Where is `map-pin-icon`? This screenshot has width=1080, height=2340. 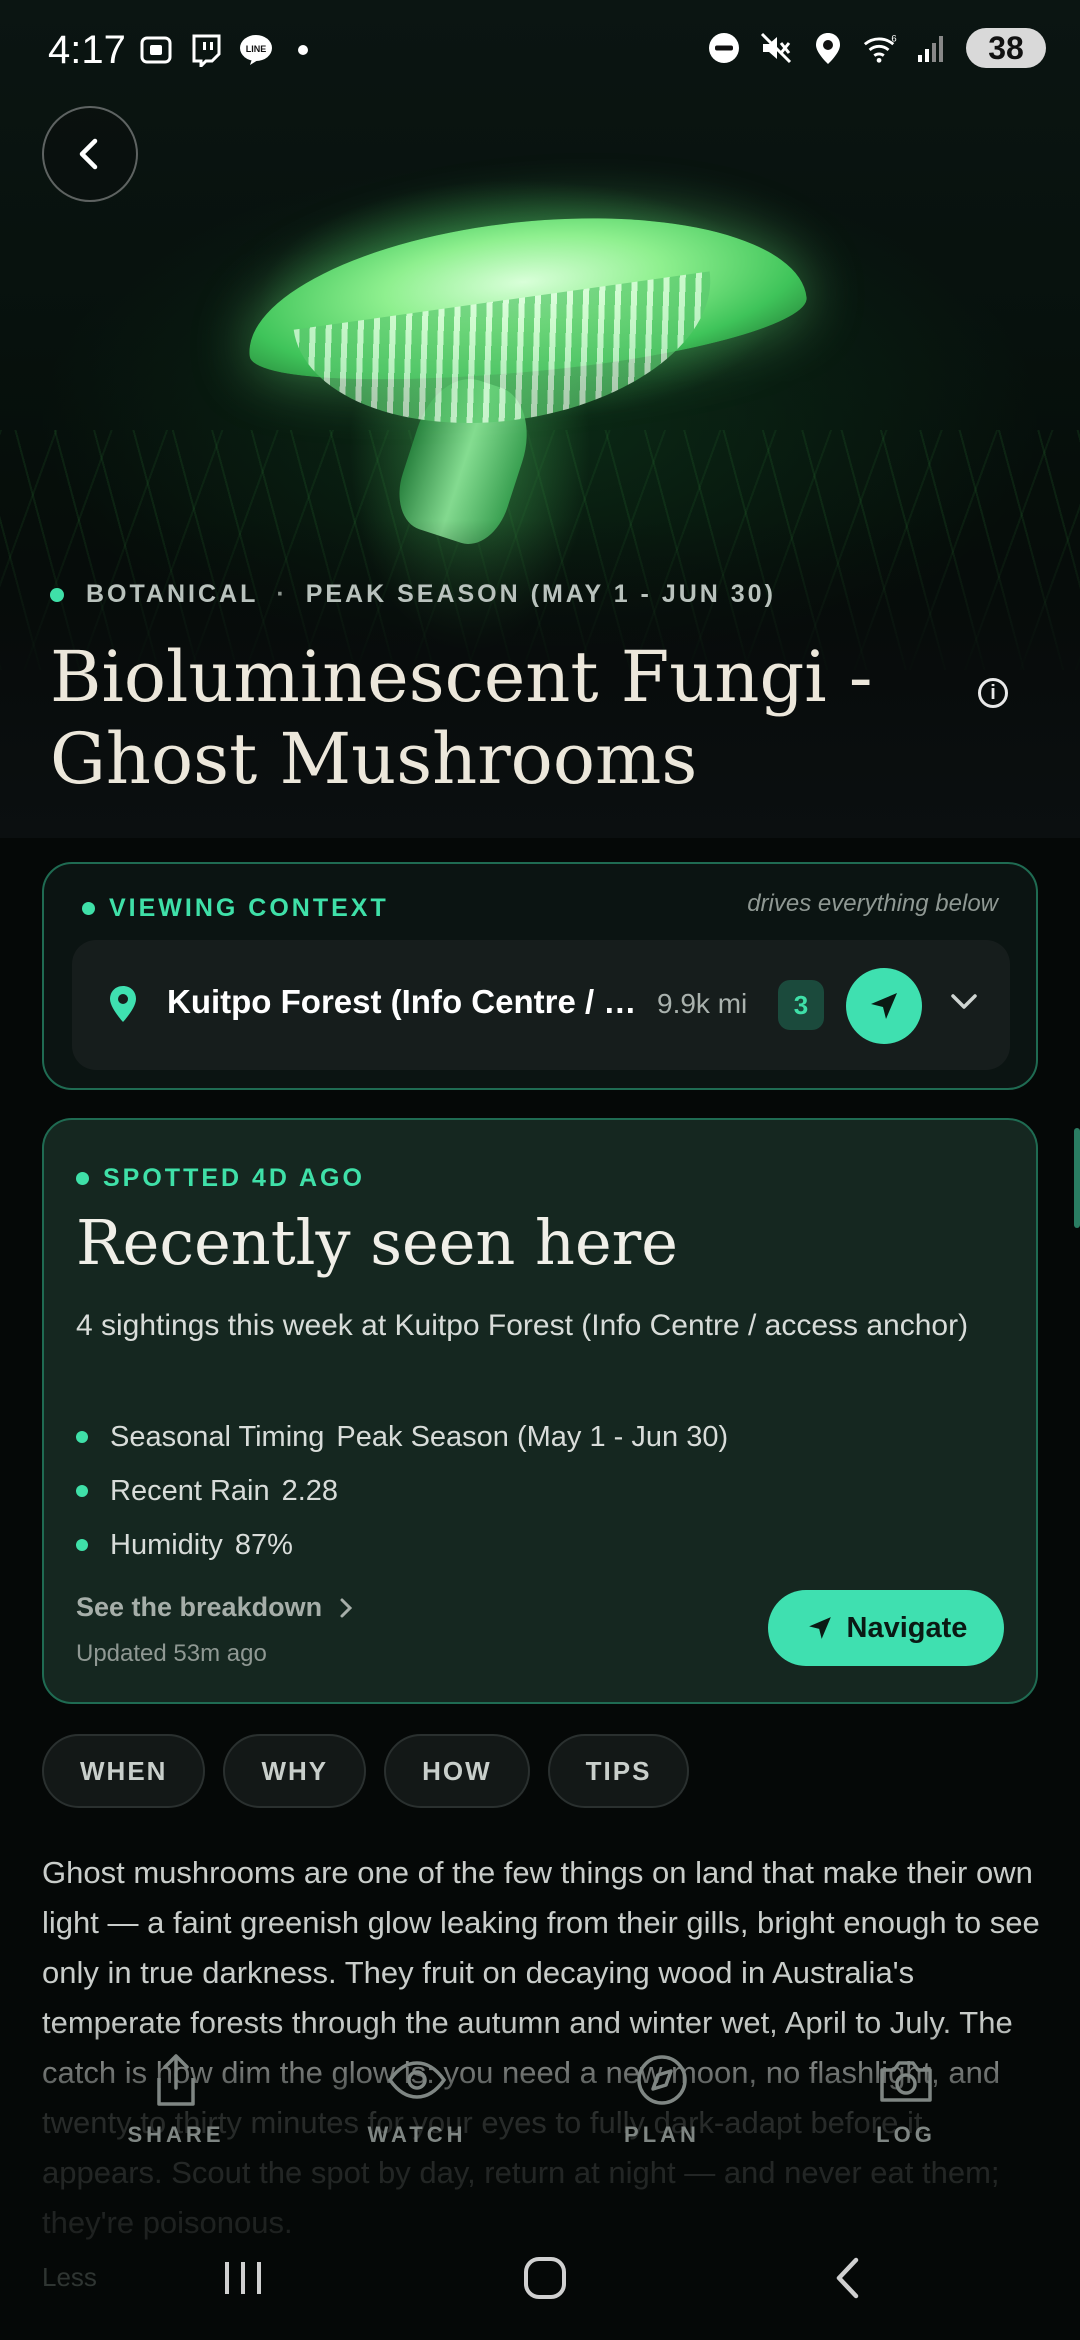 map-pin-icon is located at coordinates (123, 1006).